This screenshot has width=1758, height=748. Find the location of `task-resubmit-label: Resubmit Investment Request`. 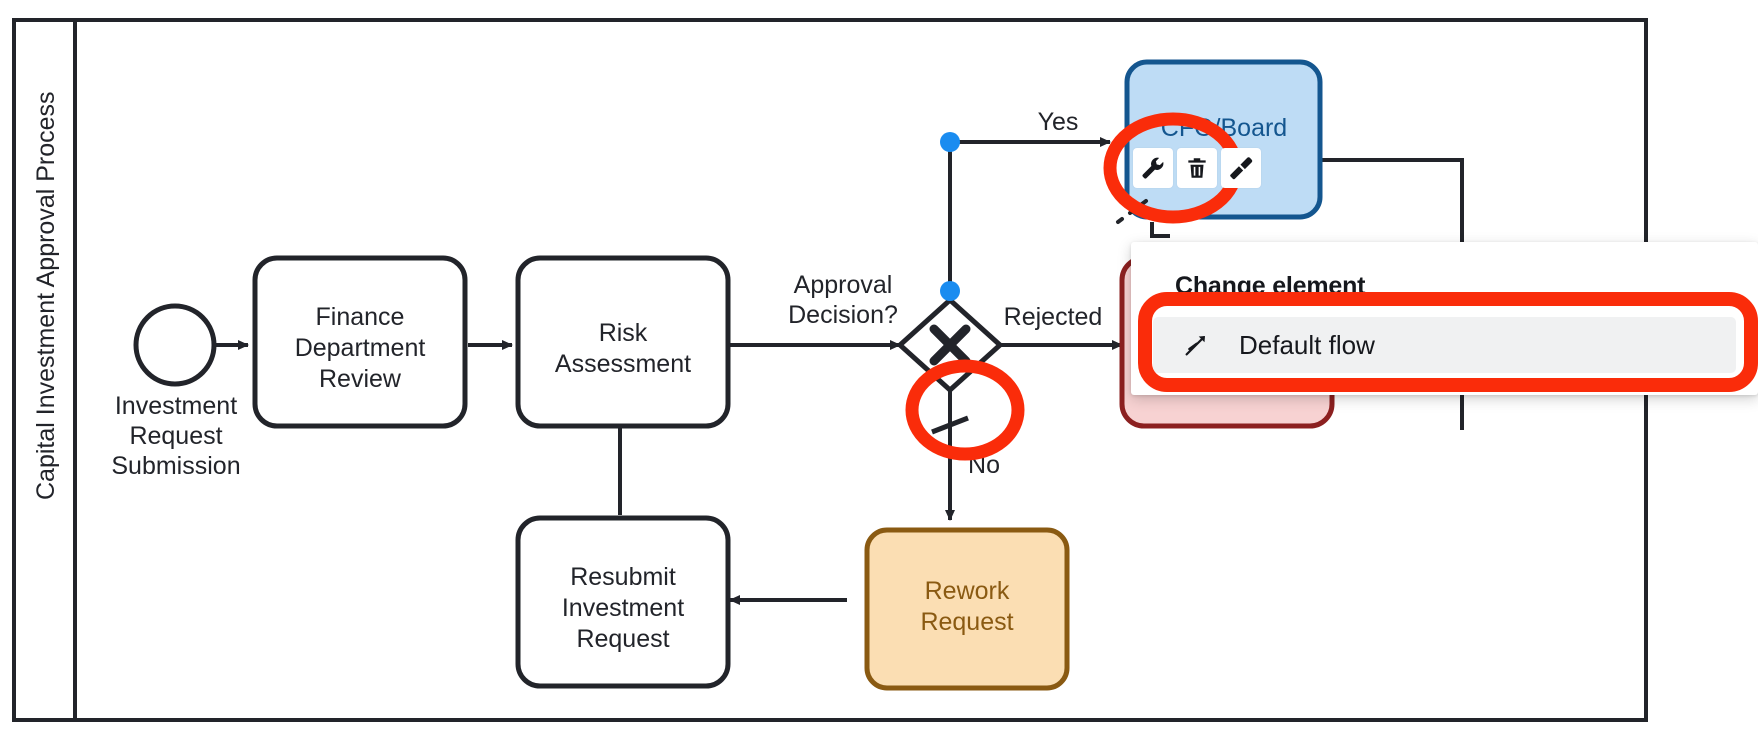

task-resubmit-label: Resubmit Investment Request is located at coordinates (623, 608).